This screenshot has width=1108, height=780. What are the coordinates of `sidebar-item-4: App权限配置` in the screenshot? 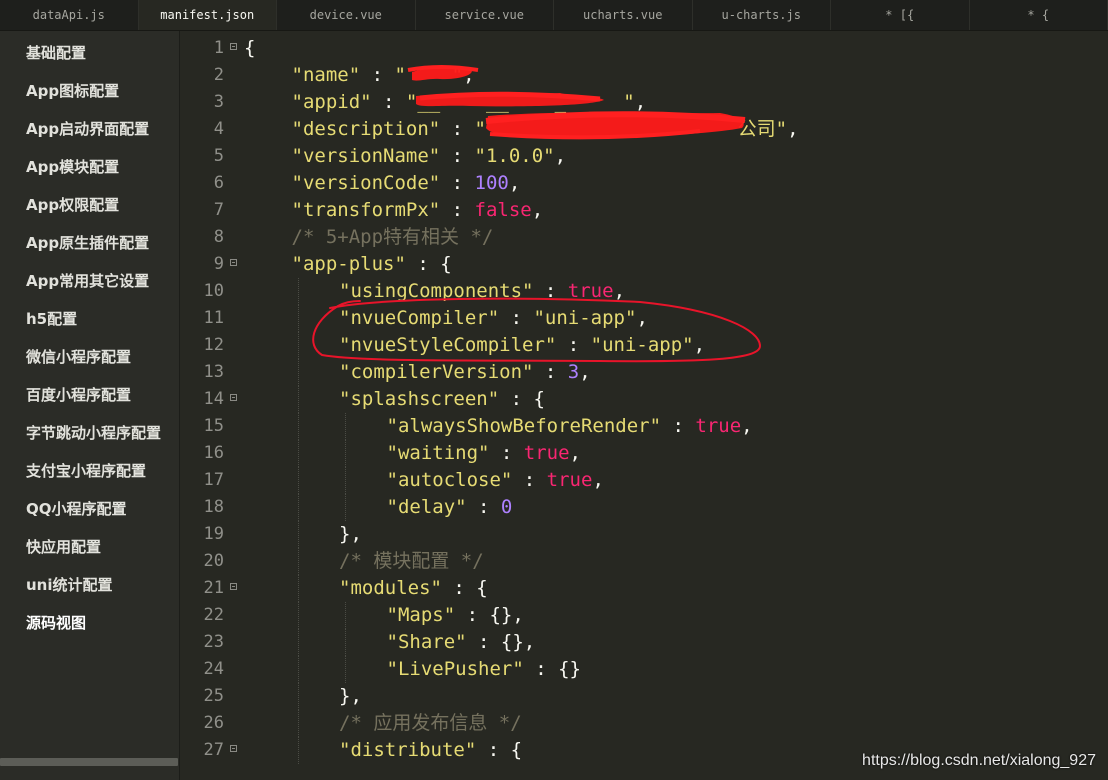 It's located at (72, 205).